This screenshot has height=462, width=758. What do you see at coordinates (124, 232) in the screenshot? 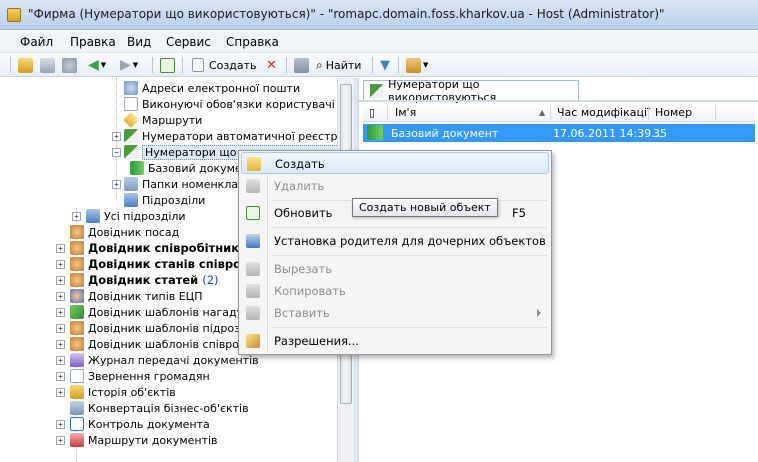
I see `tree-node-positions: Довідник посад` at bounding box center [124, 232].